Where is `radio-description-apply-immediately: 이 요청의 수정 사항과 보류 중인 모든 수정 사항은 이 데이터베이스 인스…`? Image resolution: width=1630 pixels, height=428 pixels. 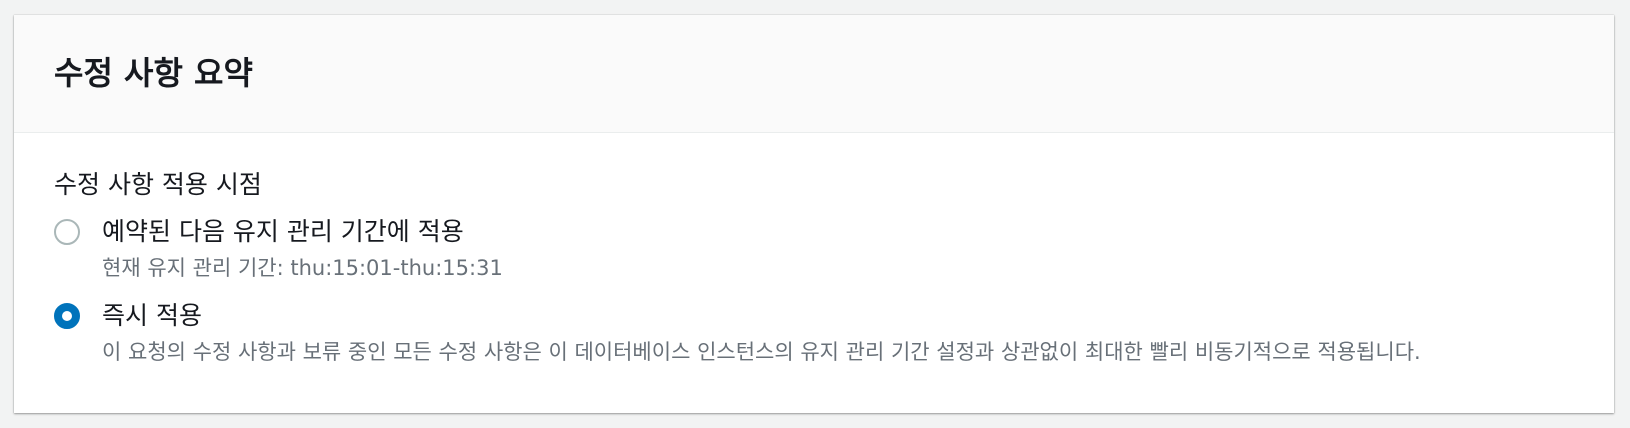 radio-description-apply-immediately: 이 요청의 수정 사항과 보류 중인 모든 수정 사항은 이 데이터베이스 인스… is located at coordinates (761, 352).